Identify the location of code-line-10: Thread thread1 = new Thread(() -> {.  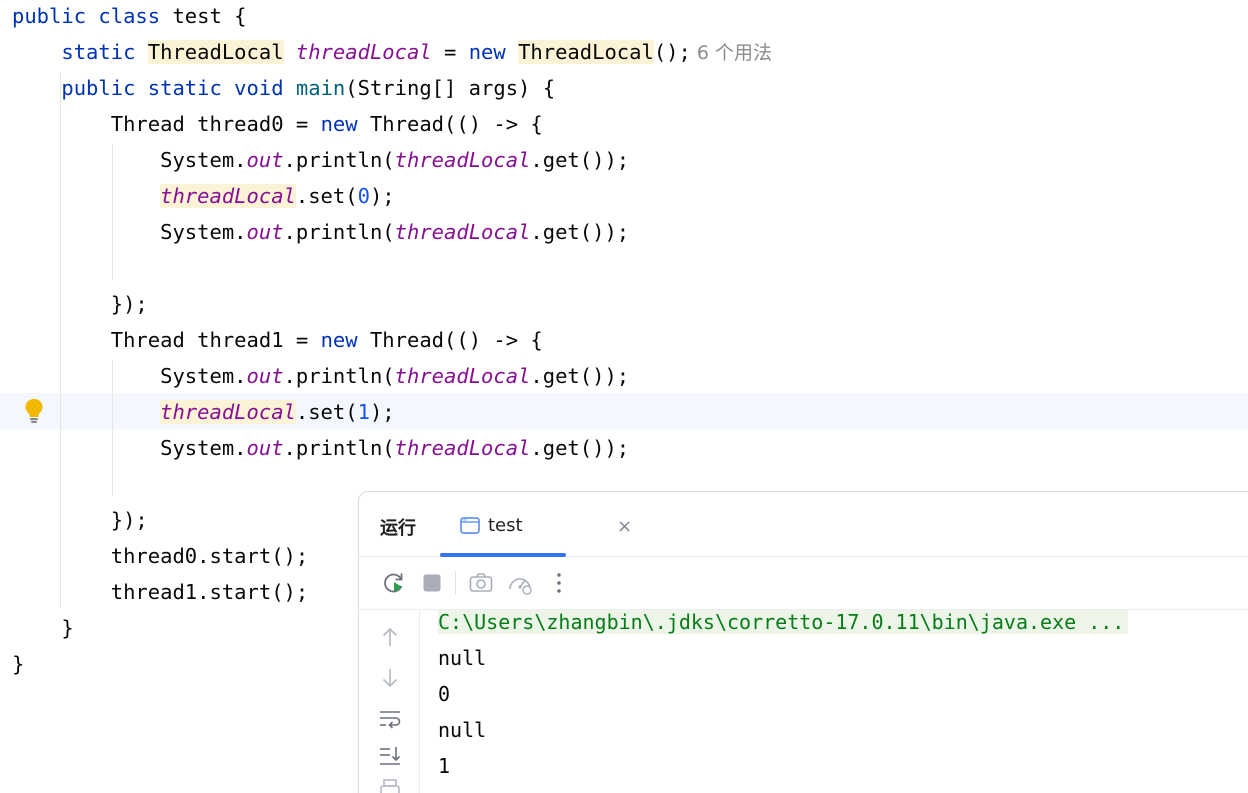
(277, 340).